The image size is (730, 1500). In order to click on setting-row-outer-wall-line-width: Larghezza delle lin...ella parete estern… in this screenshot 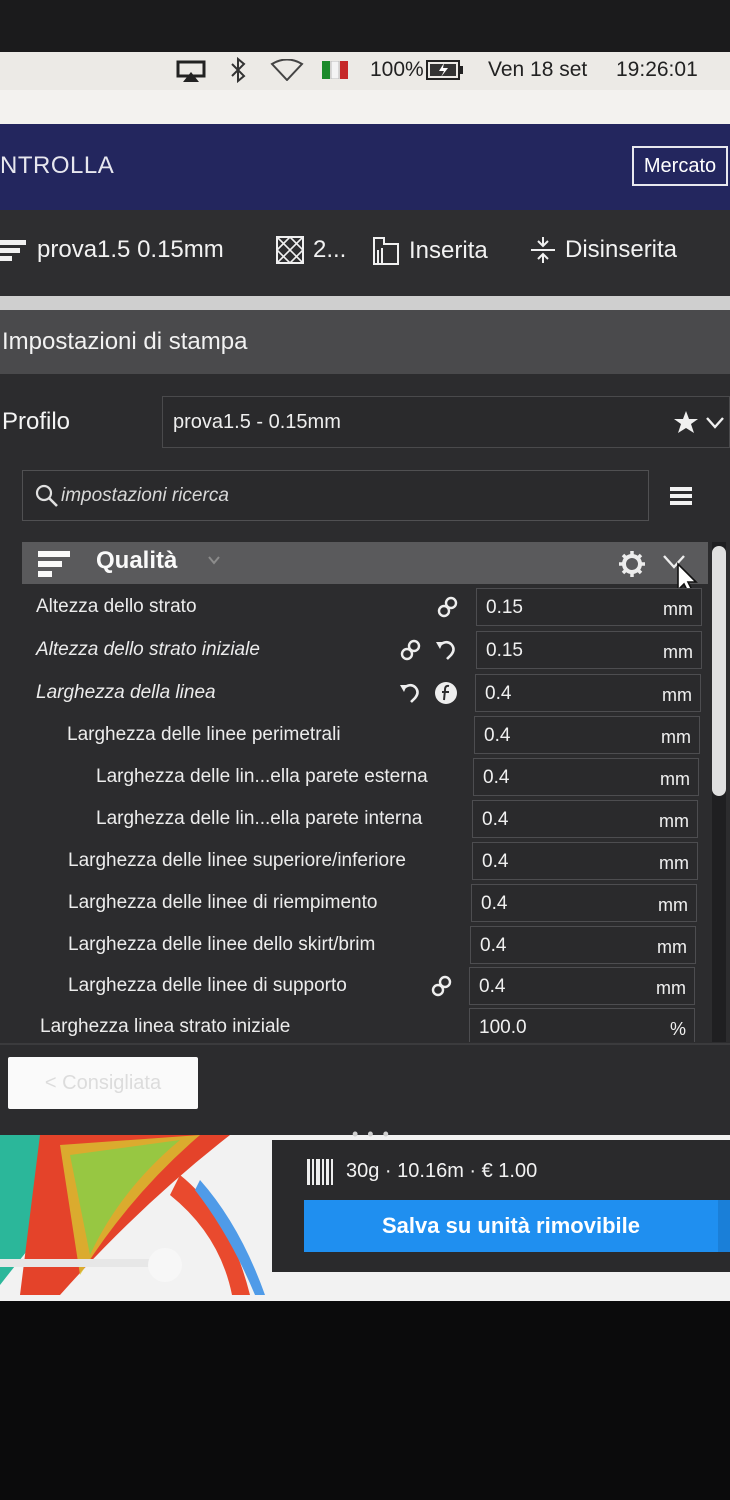, I will do `click(365, 777)`.